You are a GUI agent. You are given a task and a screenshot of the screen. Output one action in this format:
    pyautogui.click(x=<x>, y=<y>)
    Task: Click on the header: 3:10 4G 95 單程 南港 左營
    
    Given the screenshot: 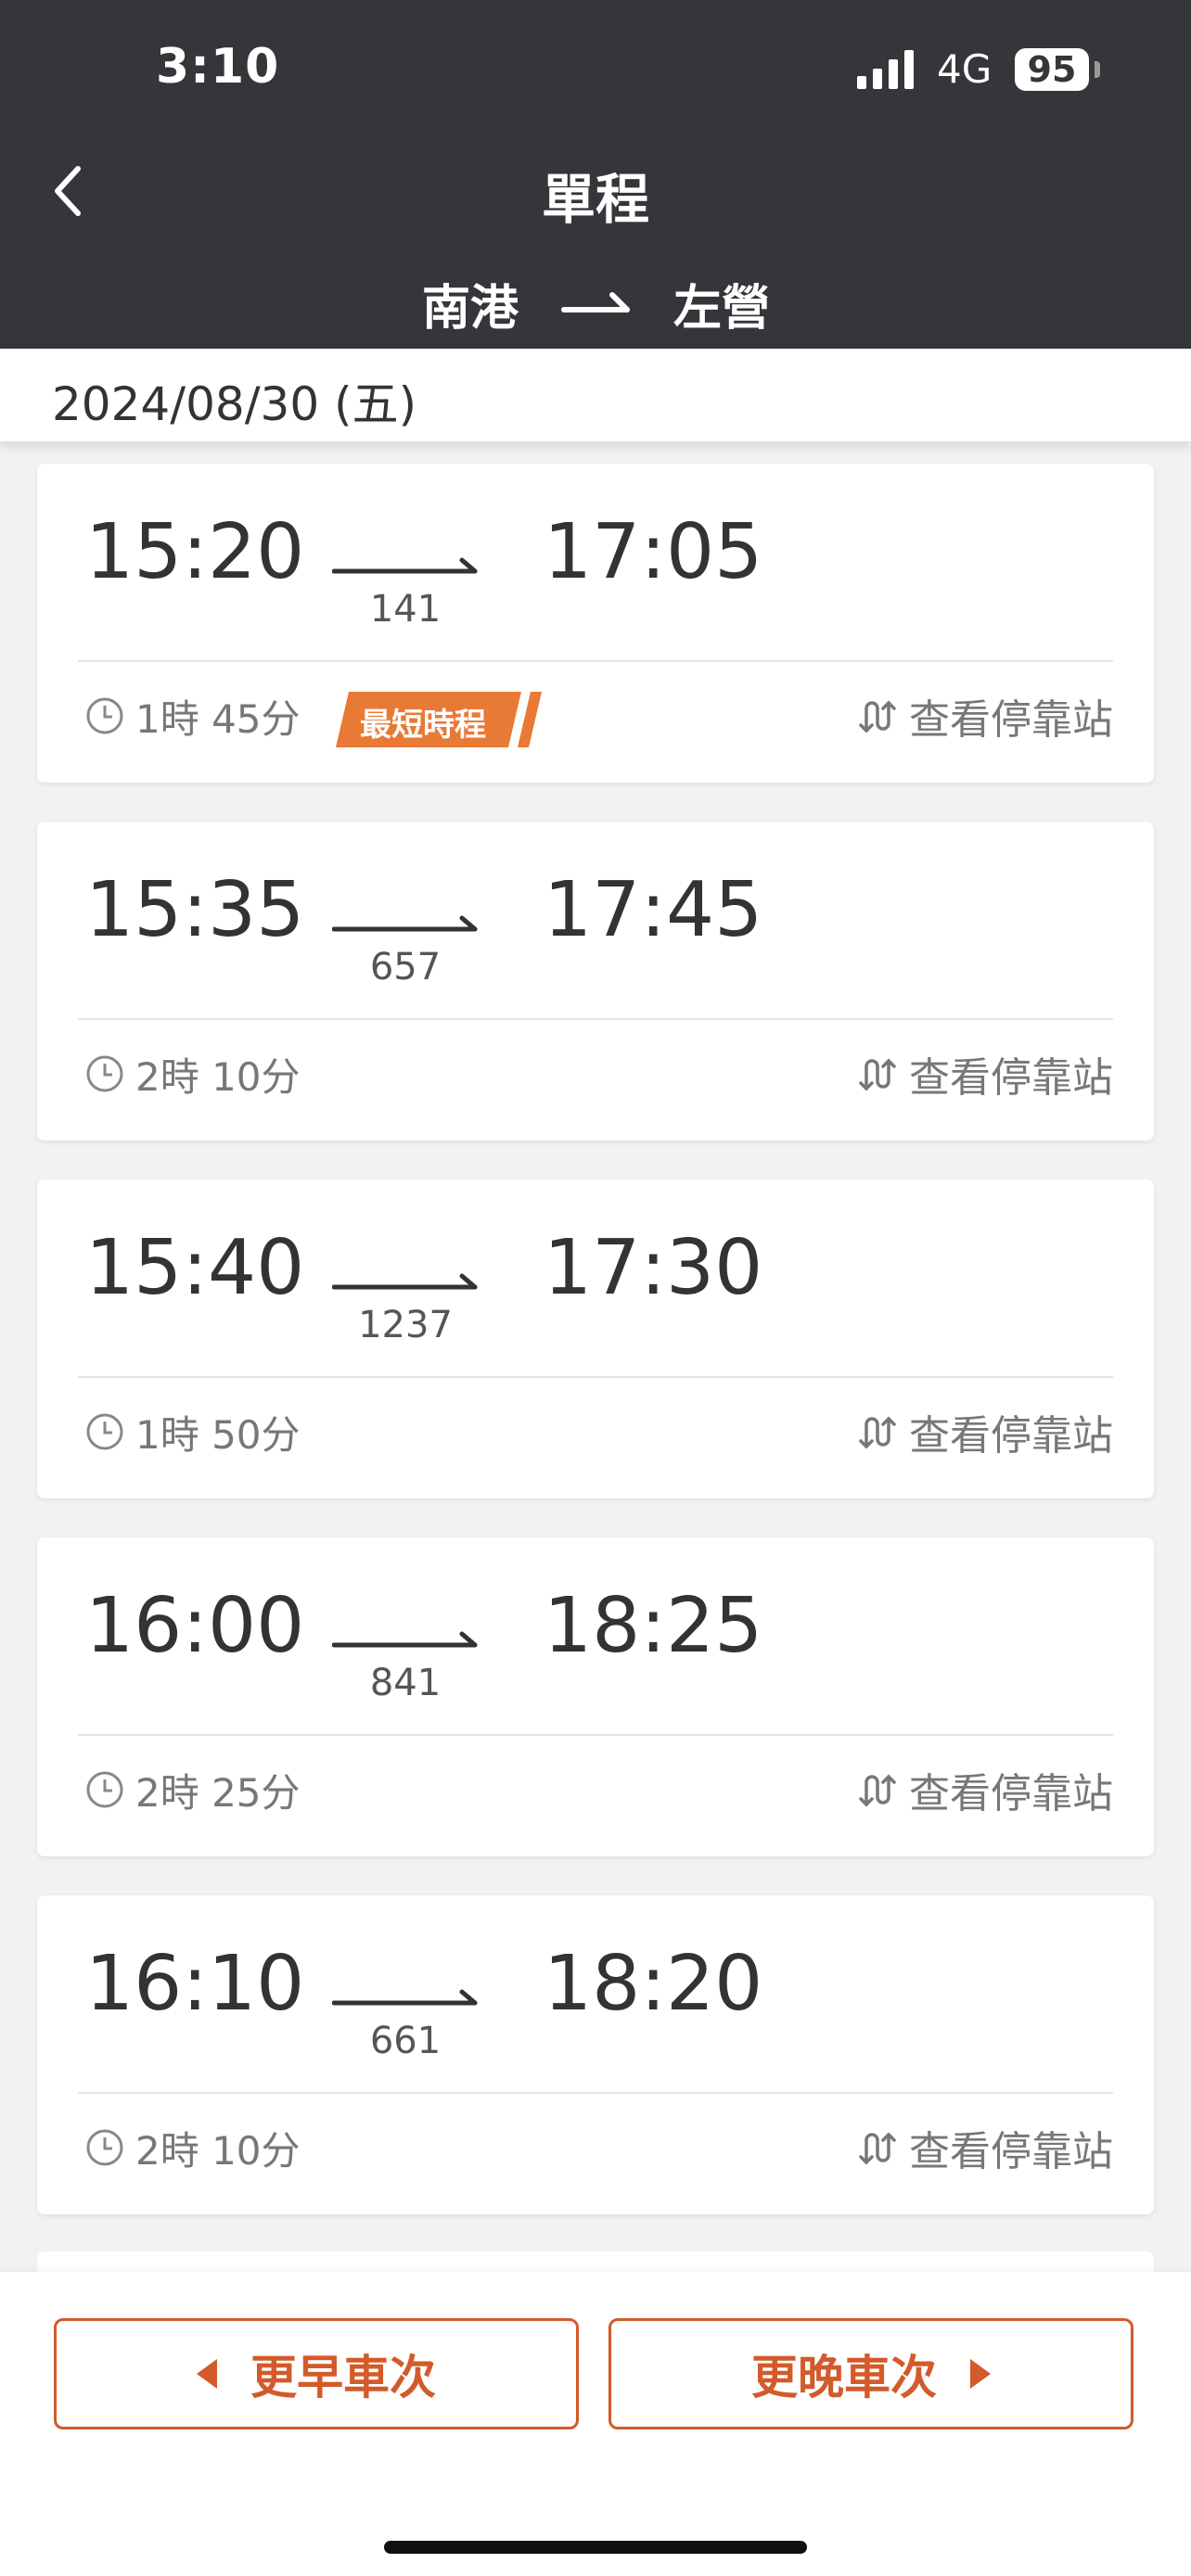 What is the action you would take?
    pyautogui.click(x=595, y=175)
    